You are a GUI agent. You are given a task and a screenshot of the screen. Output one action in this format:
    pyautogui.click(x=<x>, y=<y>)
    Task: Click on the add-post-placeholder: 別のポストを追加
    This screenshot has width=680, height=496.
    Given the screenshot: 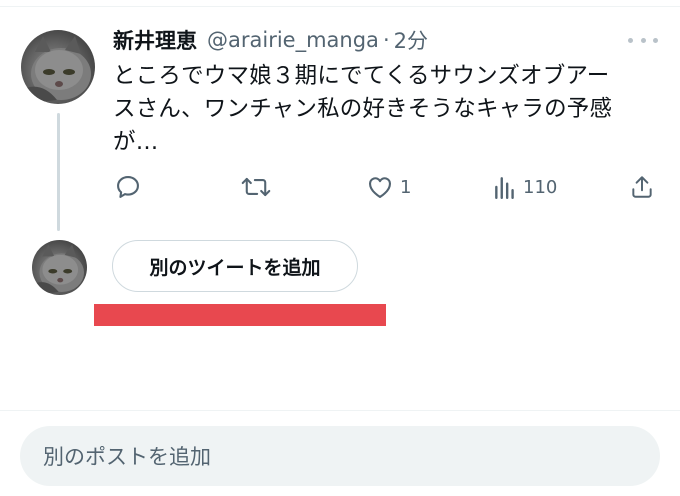 What is the action you would take?
    pyautogui.click(x=127, y=457)
    